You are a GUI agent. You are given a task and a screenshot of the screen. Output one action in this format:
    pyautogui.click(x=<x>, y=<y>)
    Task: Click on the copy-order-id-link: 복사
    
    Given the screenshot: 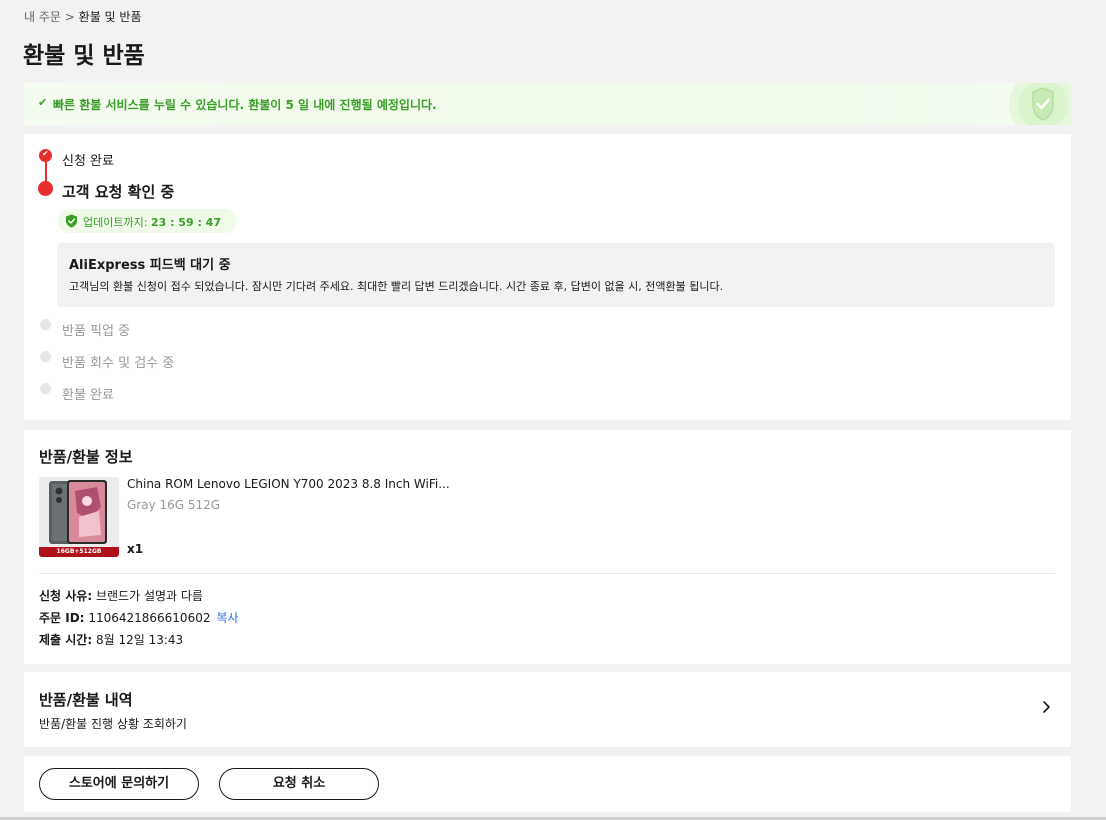 What is the action you would take?
    pyautogui.click(x=227, y=618)
    